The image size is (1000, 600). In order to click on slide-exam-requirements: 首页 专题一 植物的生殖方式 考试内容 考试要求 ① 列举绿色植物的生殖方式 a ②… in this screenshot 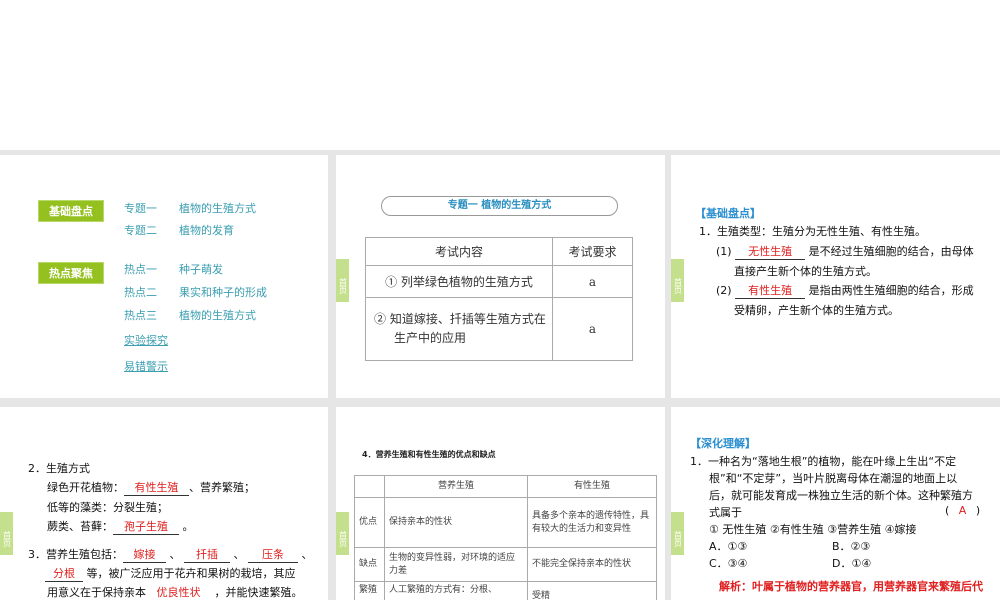, I will do `click(500, 276)`.